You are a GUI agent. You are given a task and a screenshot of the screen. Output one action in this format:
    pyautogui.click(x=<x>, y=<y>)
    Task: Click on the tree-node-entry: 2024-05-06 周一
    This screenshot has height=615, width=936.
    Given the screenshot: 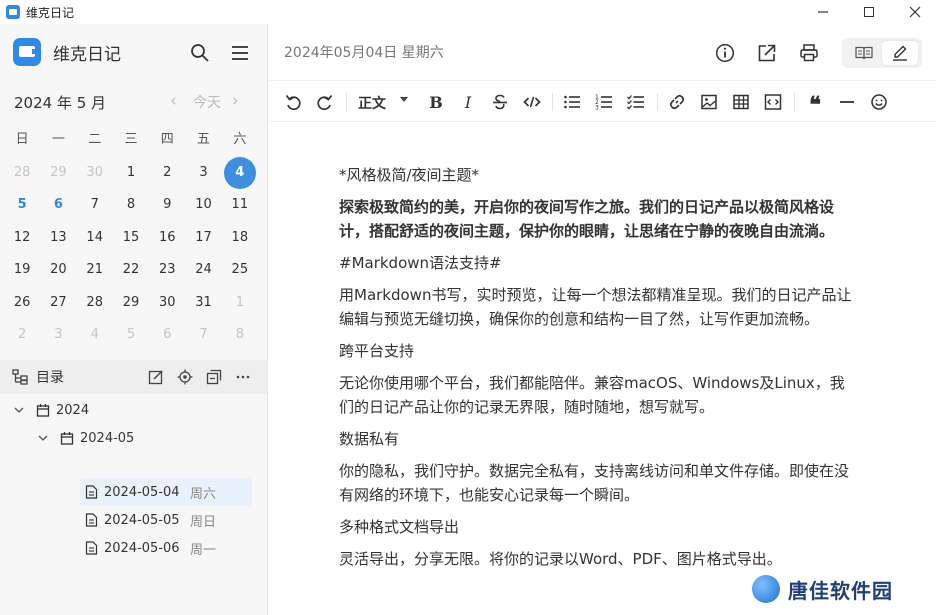 What is the action you would take?
    pyautogui.click(x=166, y=548)
    